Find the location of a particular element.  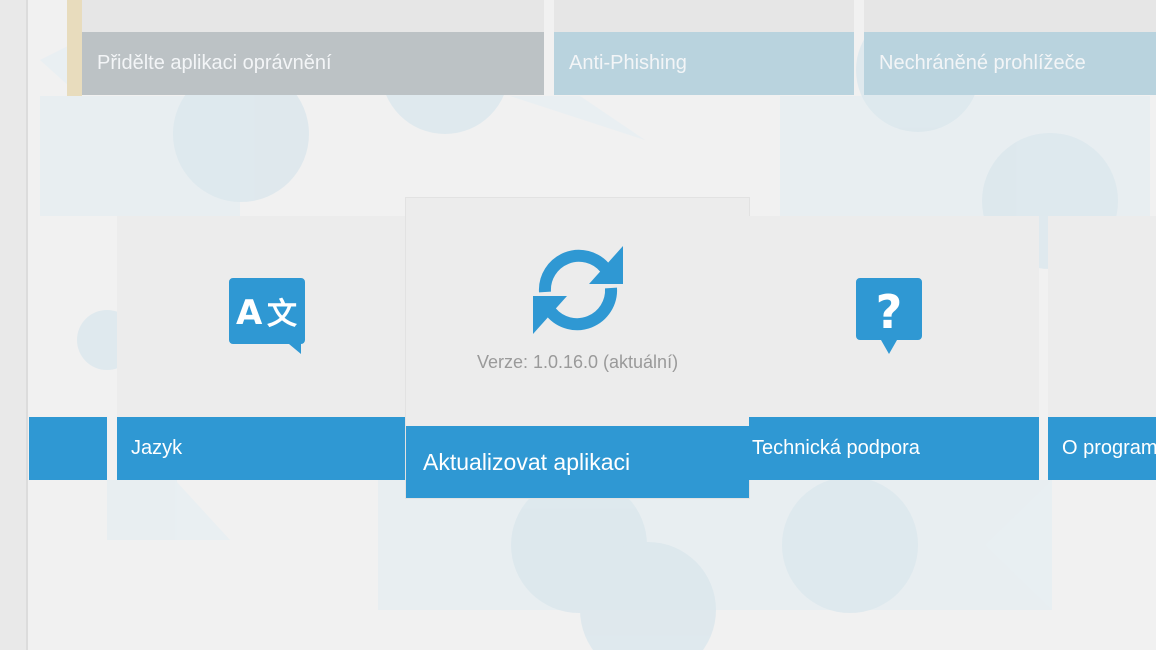

version-text: Verze: 1.0.16.0 (aktuální) is located at coordinates (577, 362).